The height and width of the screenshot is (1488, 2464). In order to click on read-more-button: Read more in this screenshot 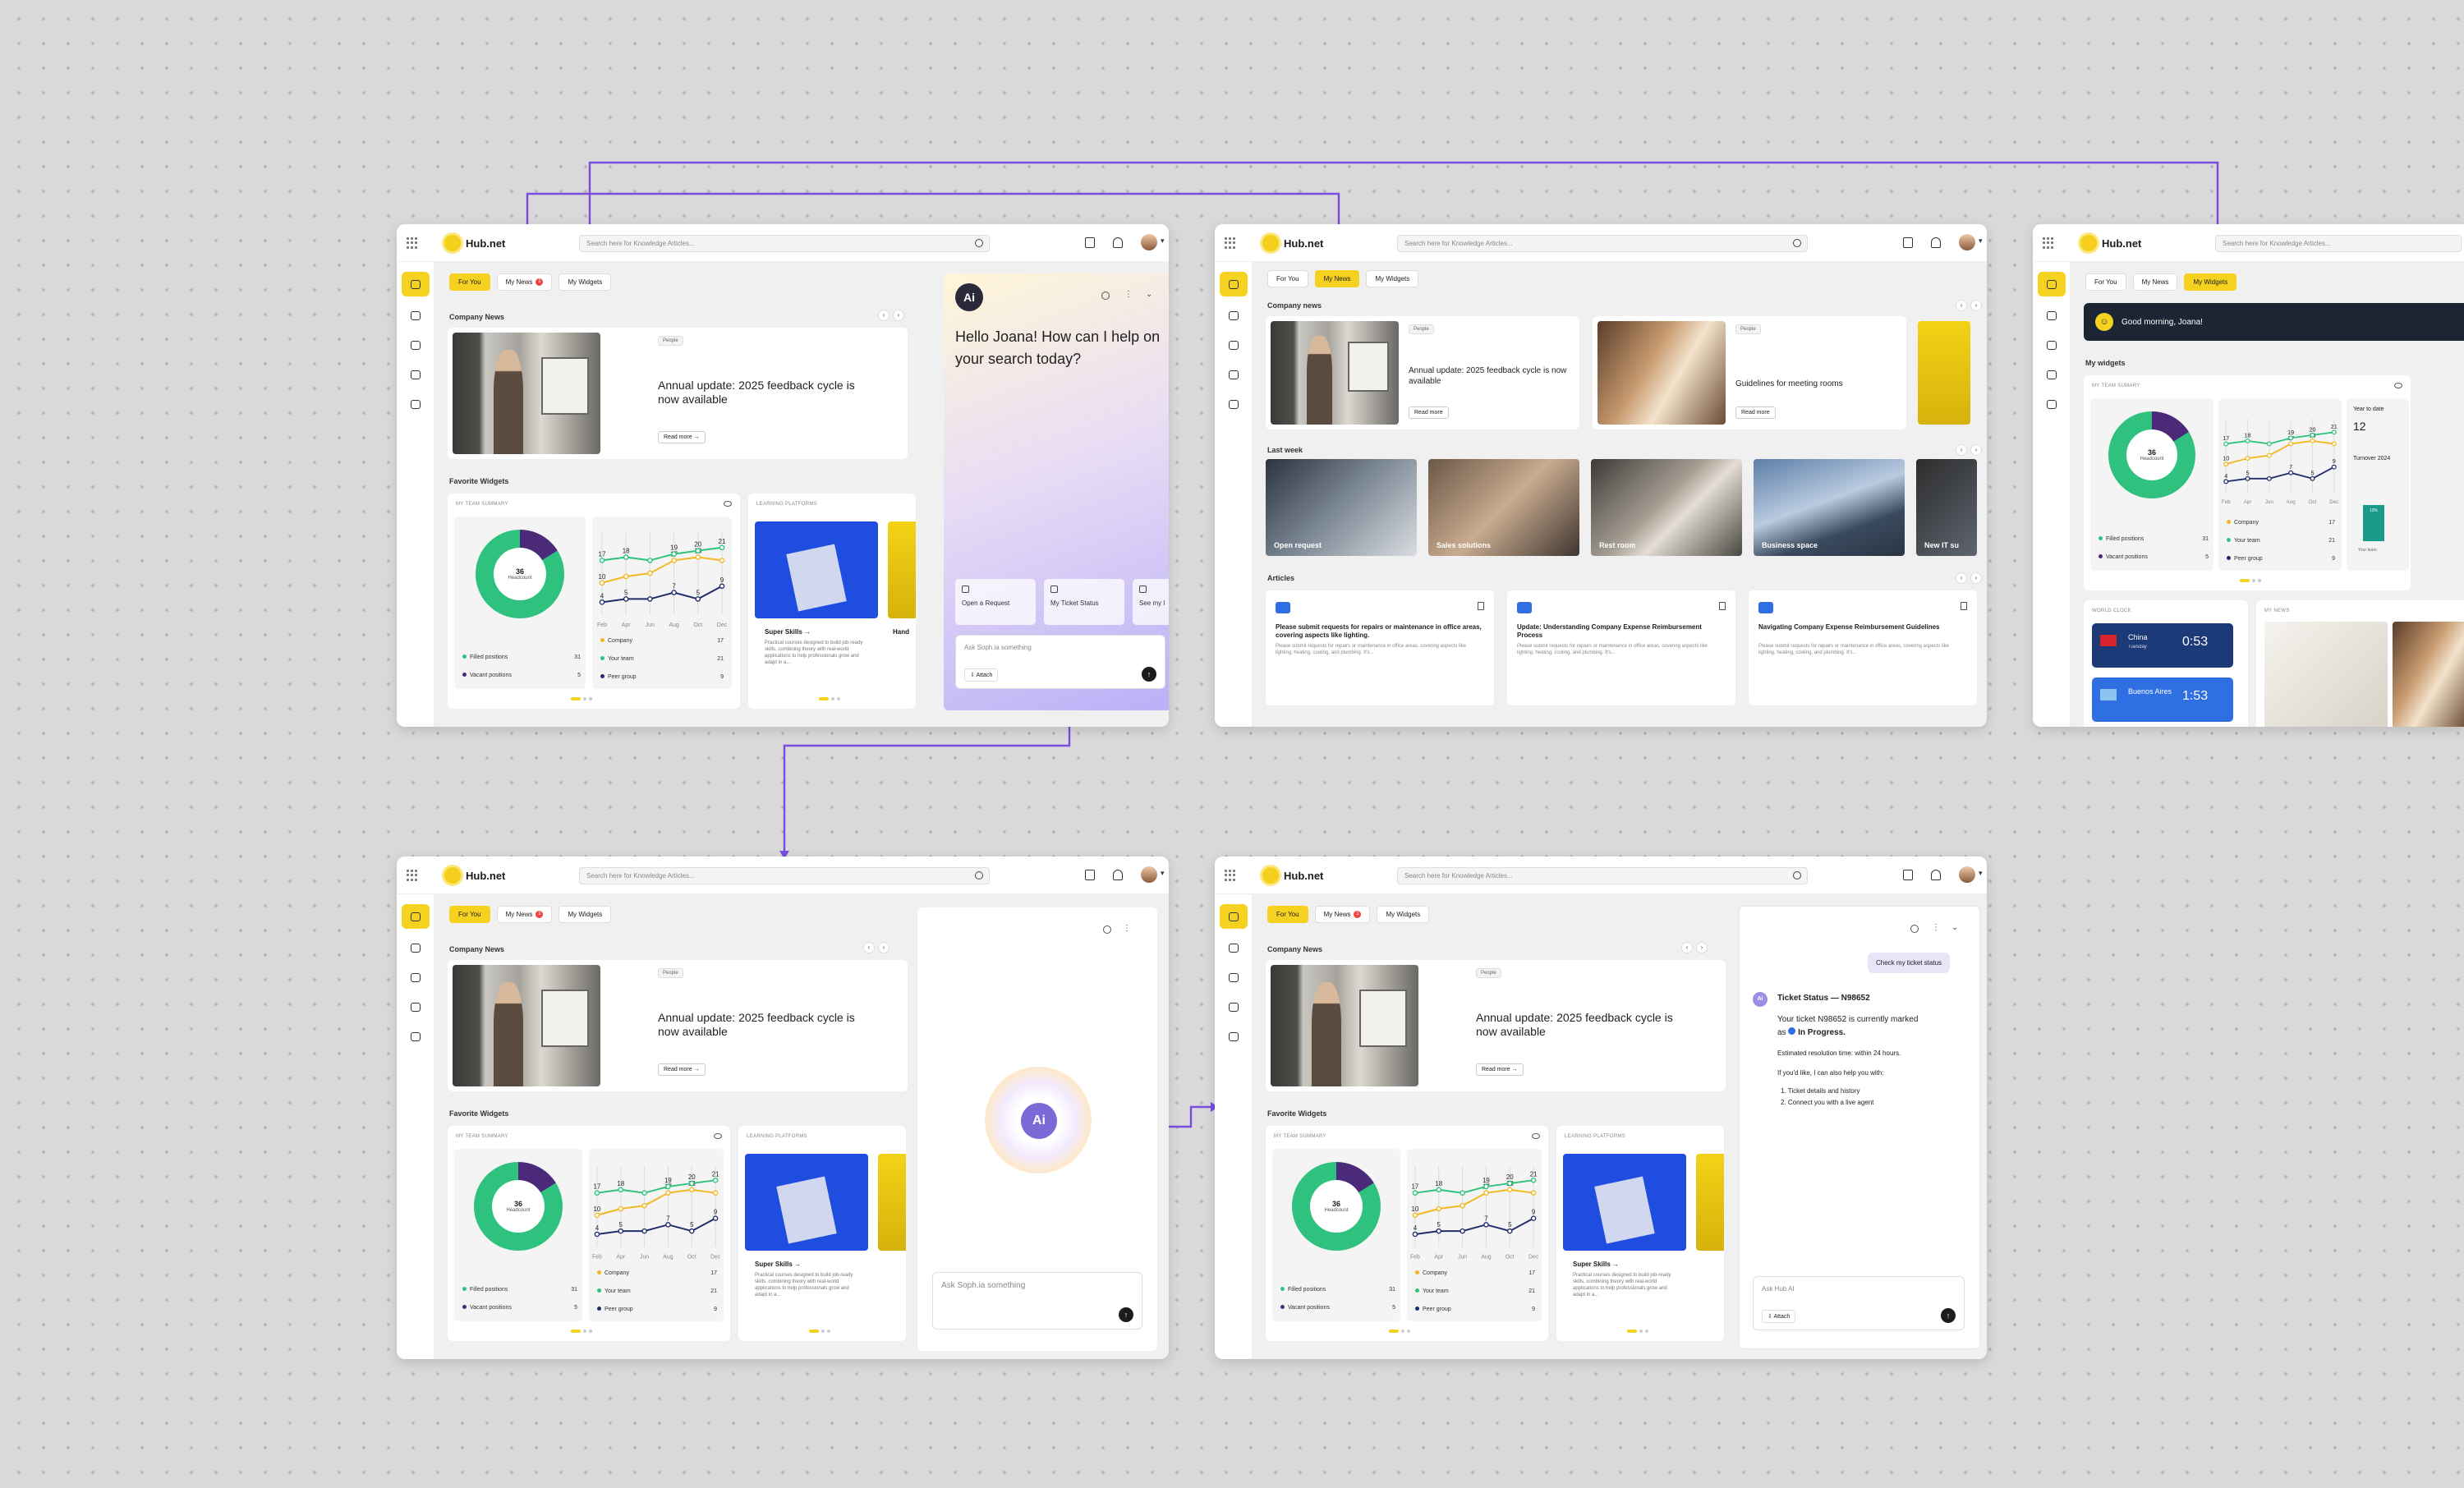, I will do `click(1755, 412)`.